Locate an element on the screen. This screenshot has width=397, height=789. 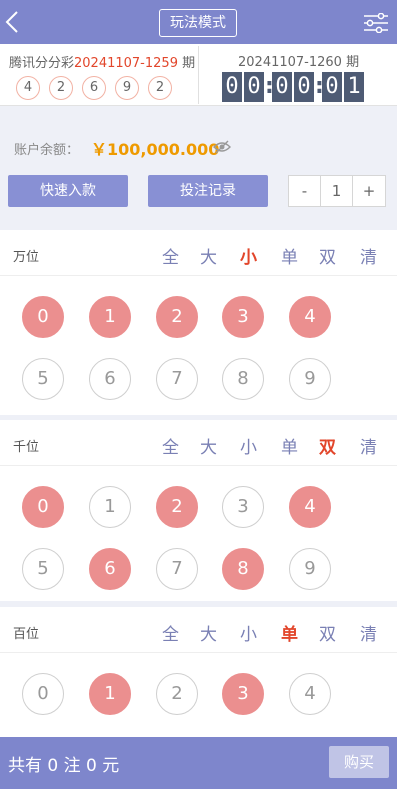
back-icon is located at coordinates (13, 22).